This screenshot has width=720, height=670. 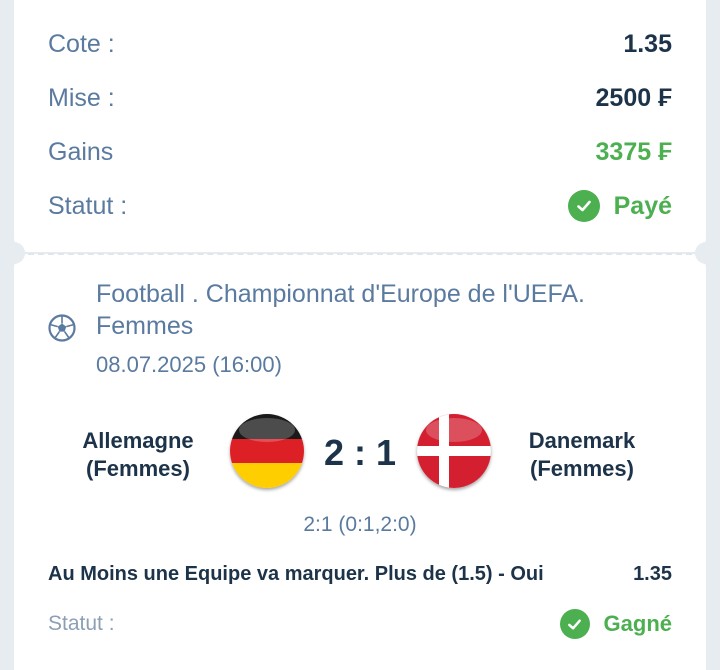 I want to click on status-indicator: Payé, so click(x=619, y=206).